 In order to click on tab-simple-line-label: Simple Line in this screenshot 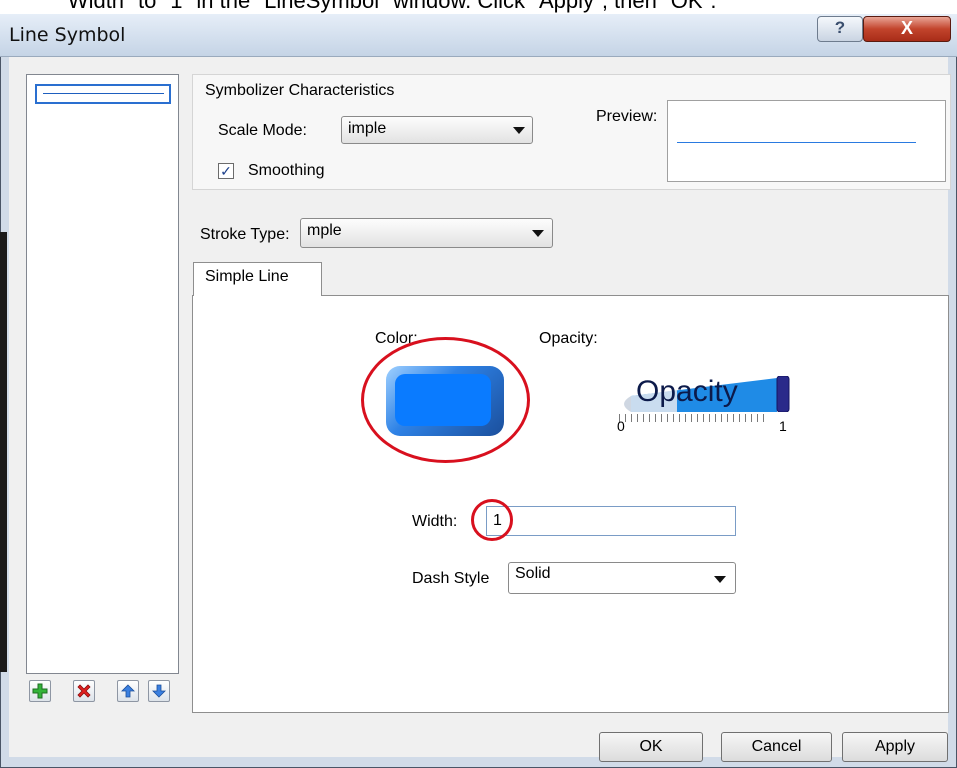, I will do `click(247, 276)`.